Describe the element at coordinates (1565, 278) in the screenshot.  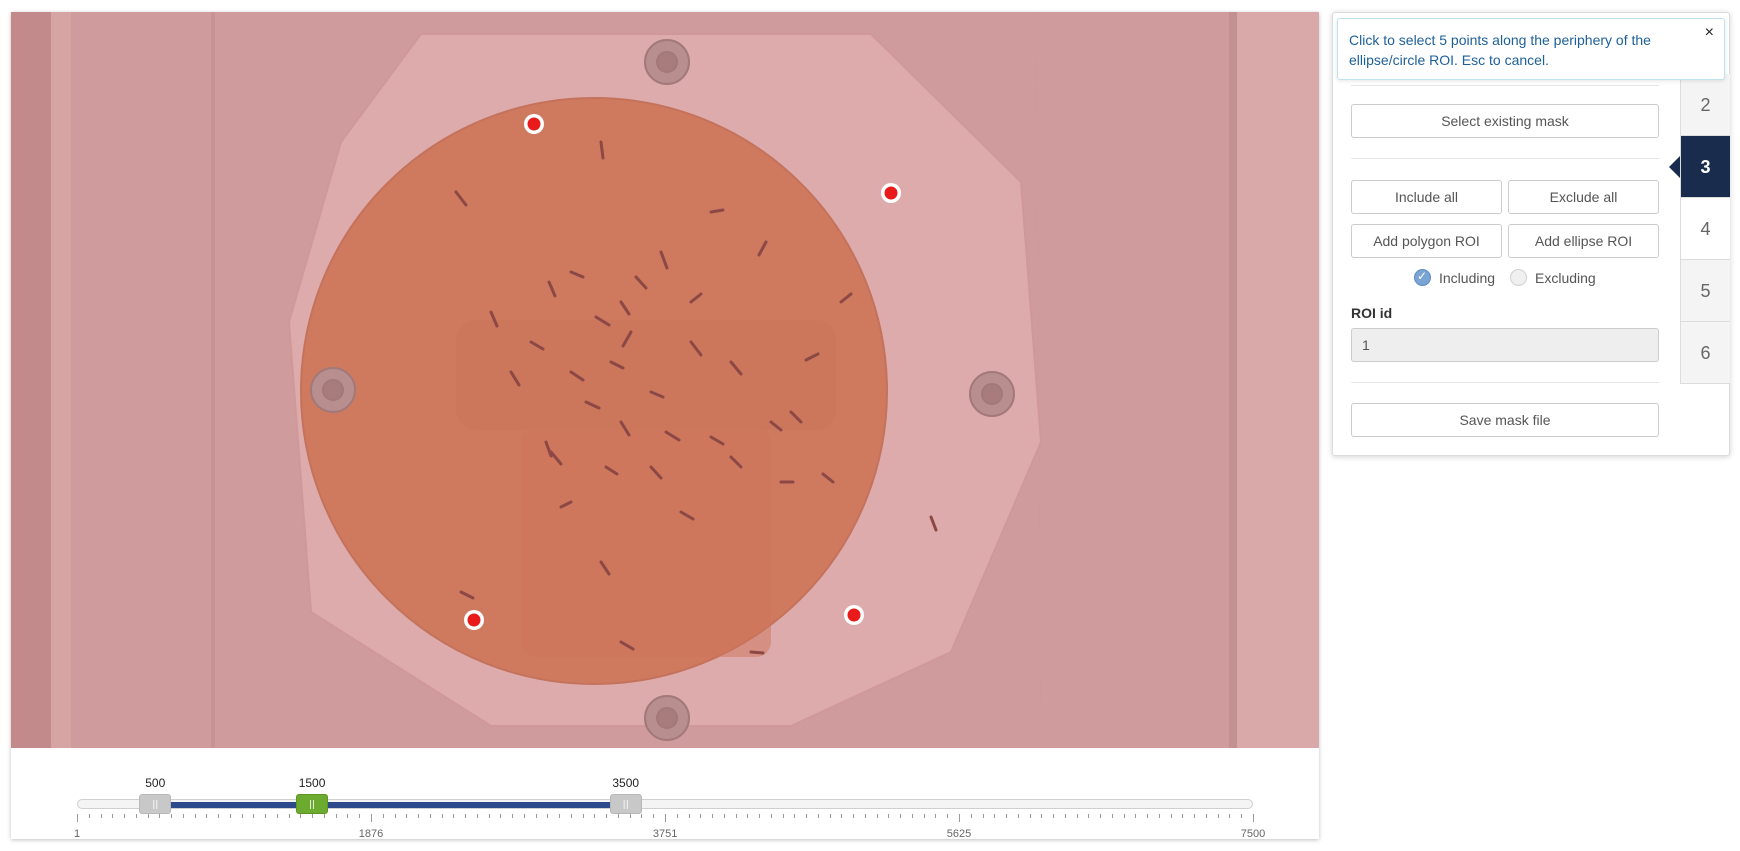
I see `excluding-label: Excluding` at that location.